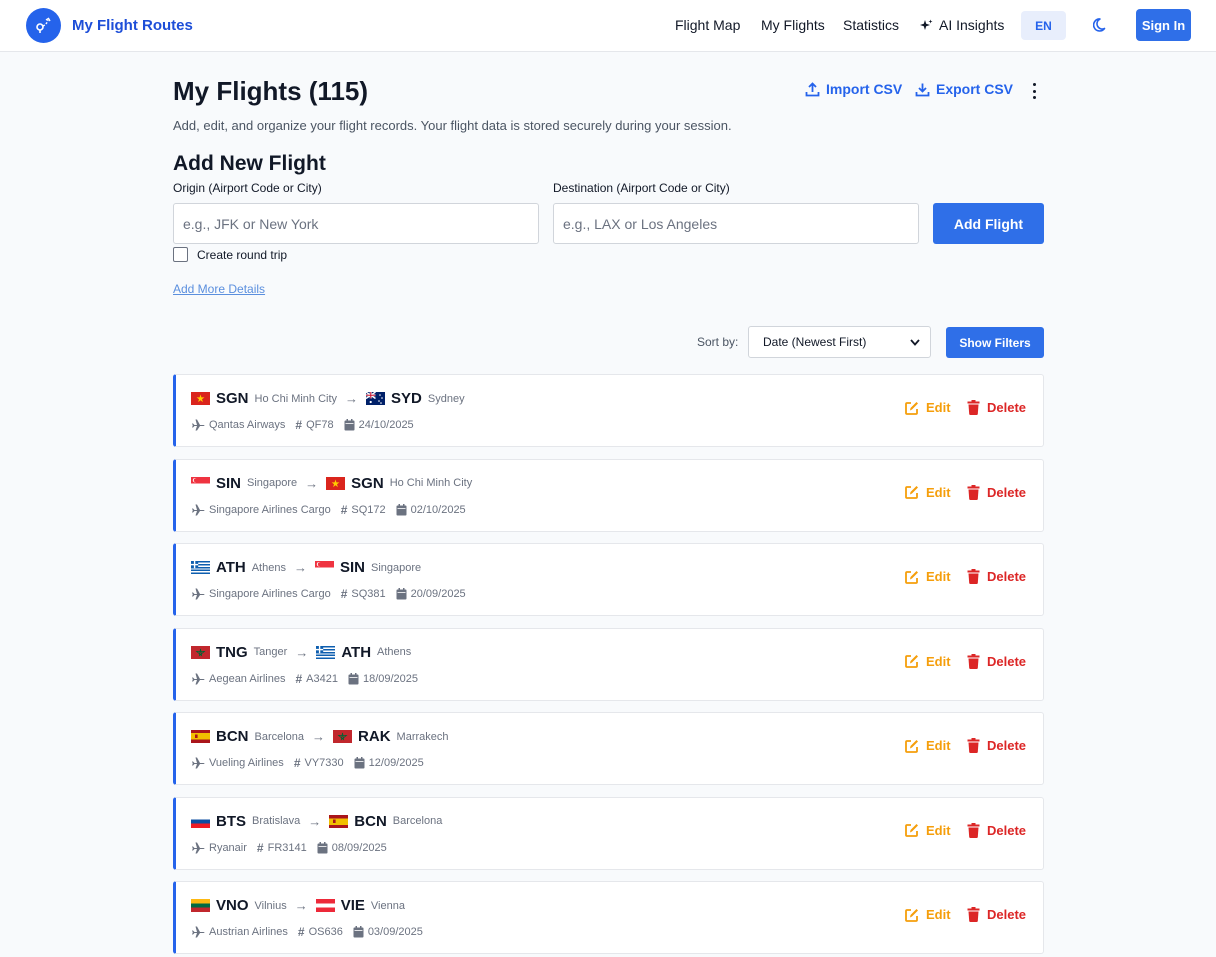 Image resolution: width=1216 pixels, height=957 pixels. Describe the element at coordinates (422, 736) in the screenshot. I see `destination-city: Marrakech` at that location.